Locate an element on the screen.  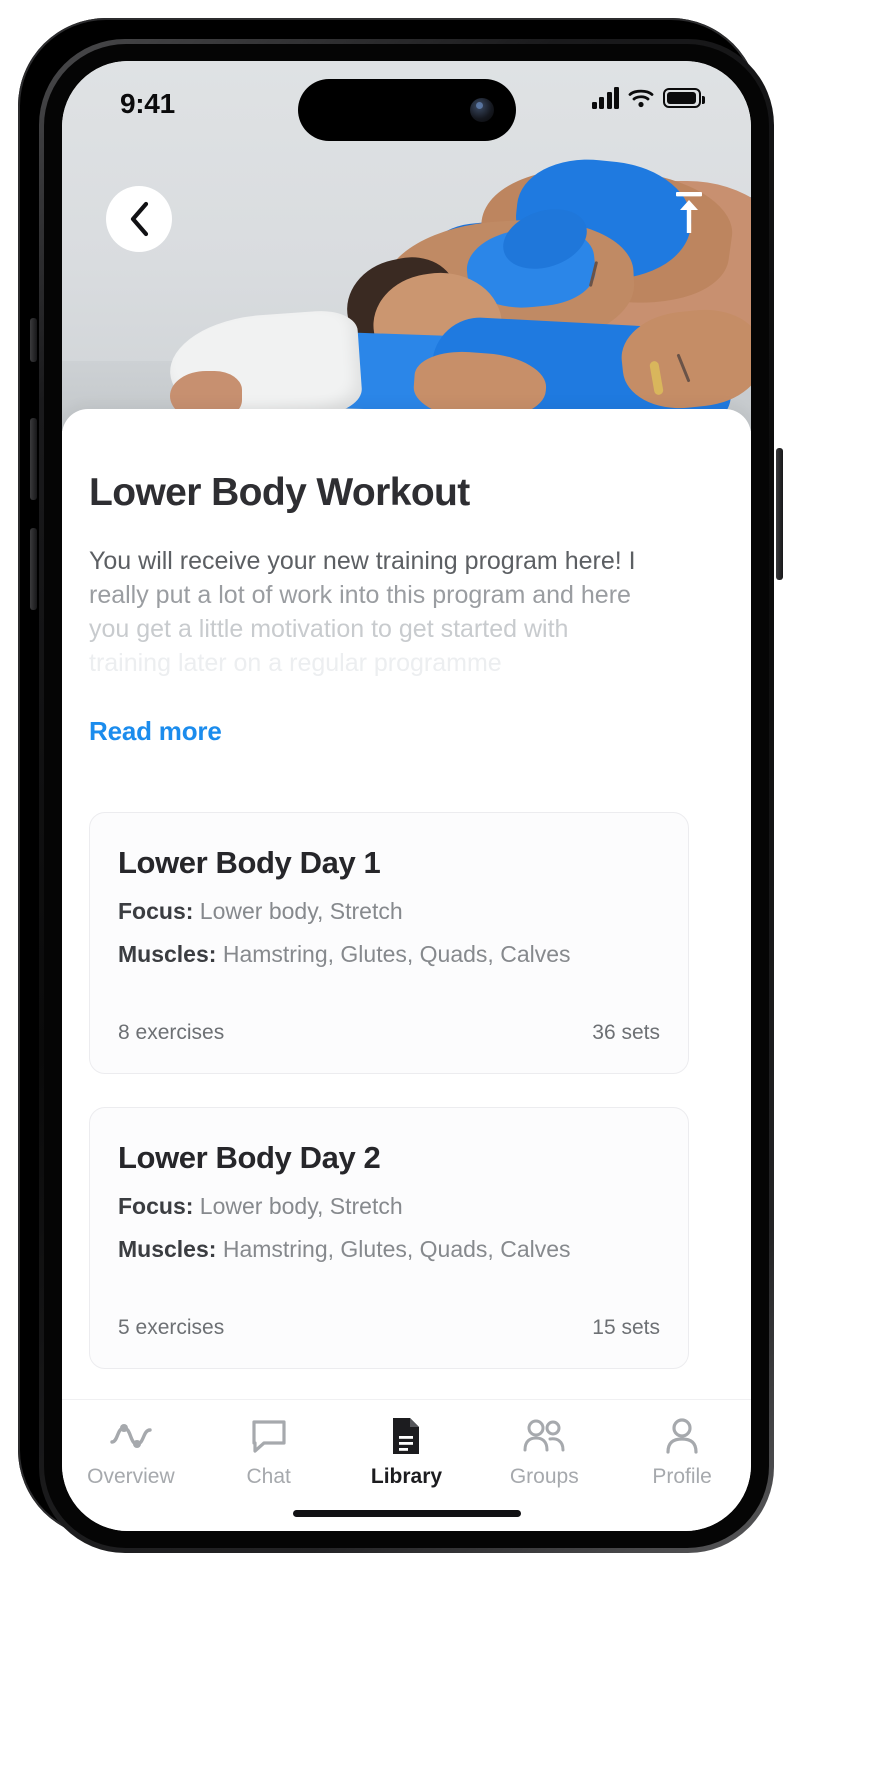
read-more-link: Read more is located at coordinates (155, 731).